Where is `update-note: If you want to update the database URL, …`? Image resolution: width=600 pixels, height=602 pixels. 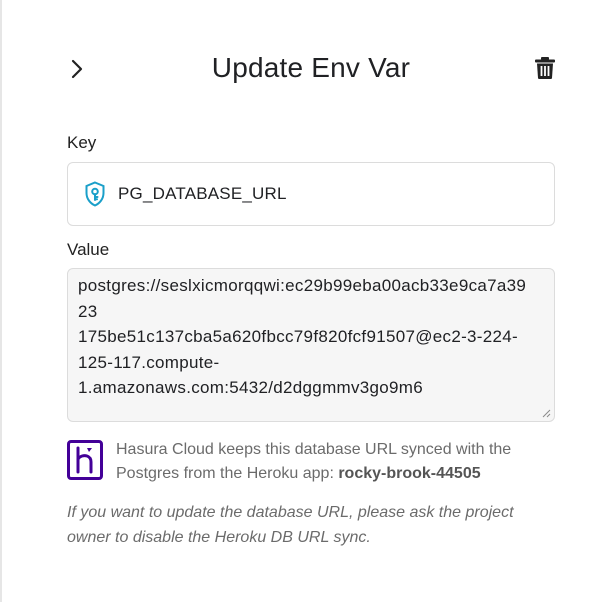 update-note: If you want to update the database URL, … is located at coordinates (290, 525).